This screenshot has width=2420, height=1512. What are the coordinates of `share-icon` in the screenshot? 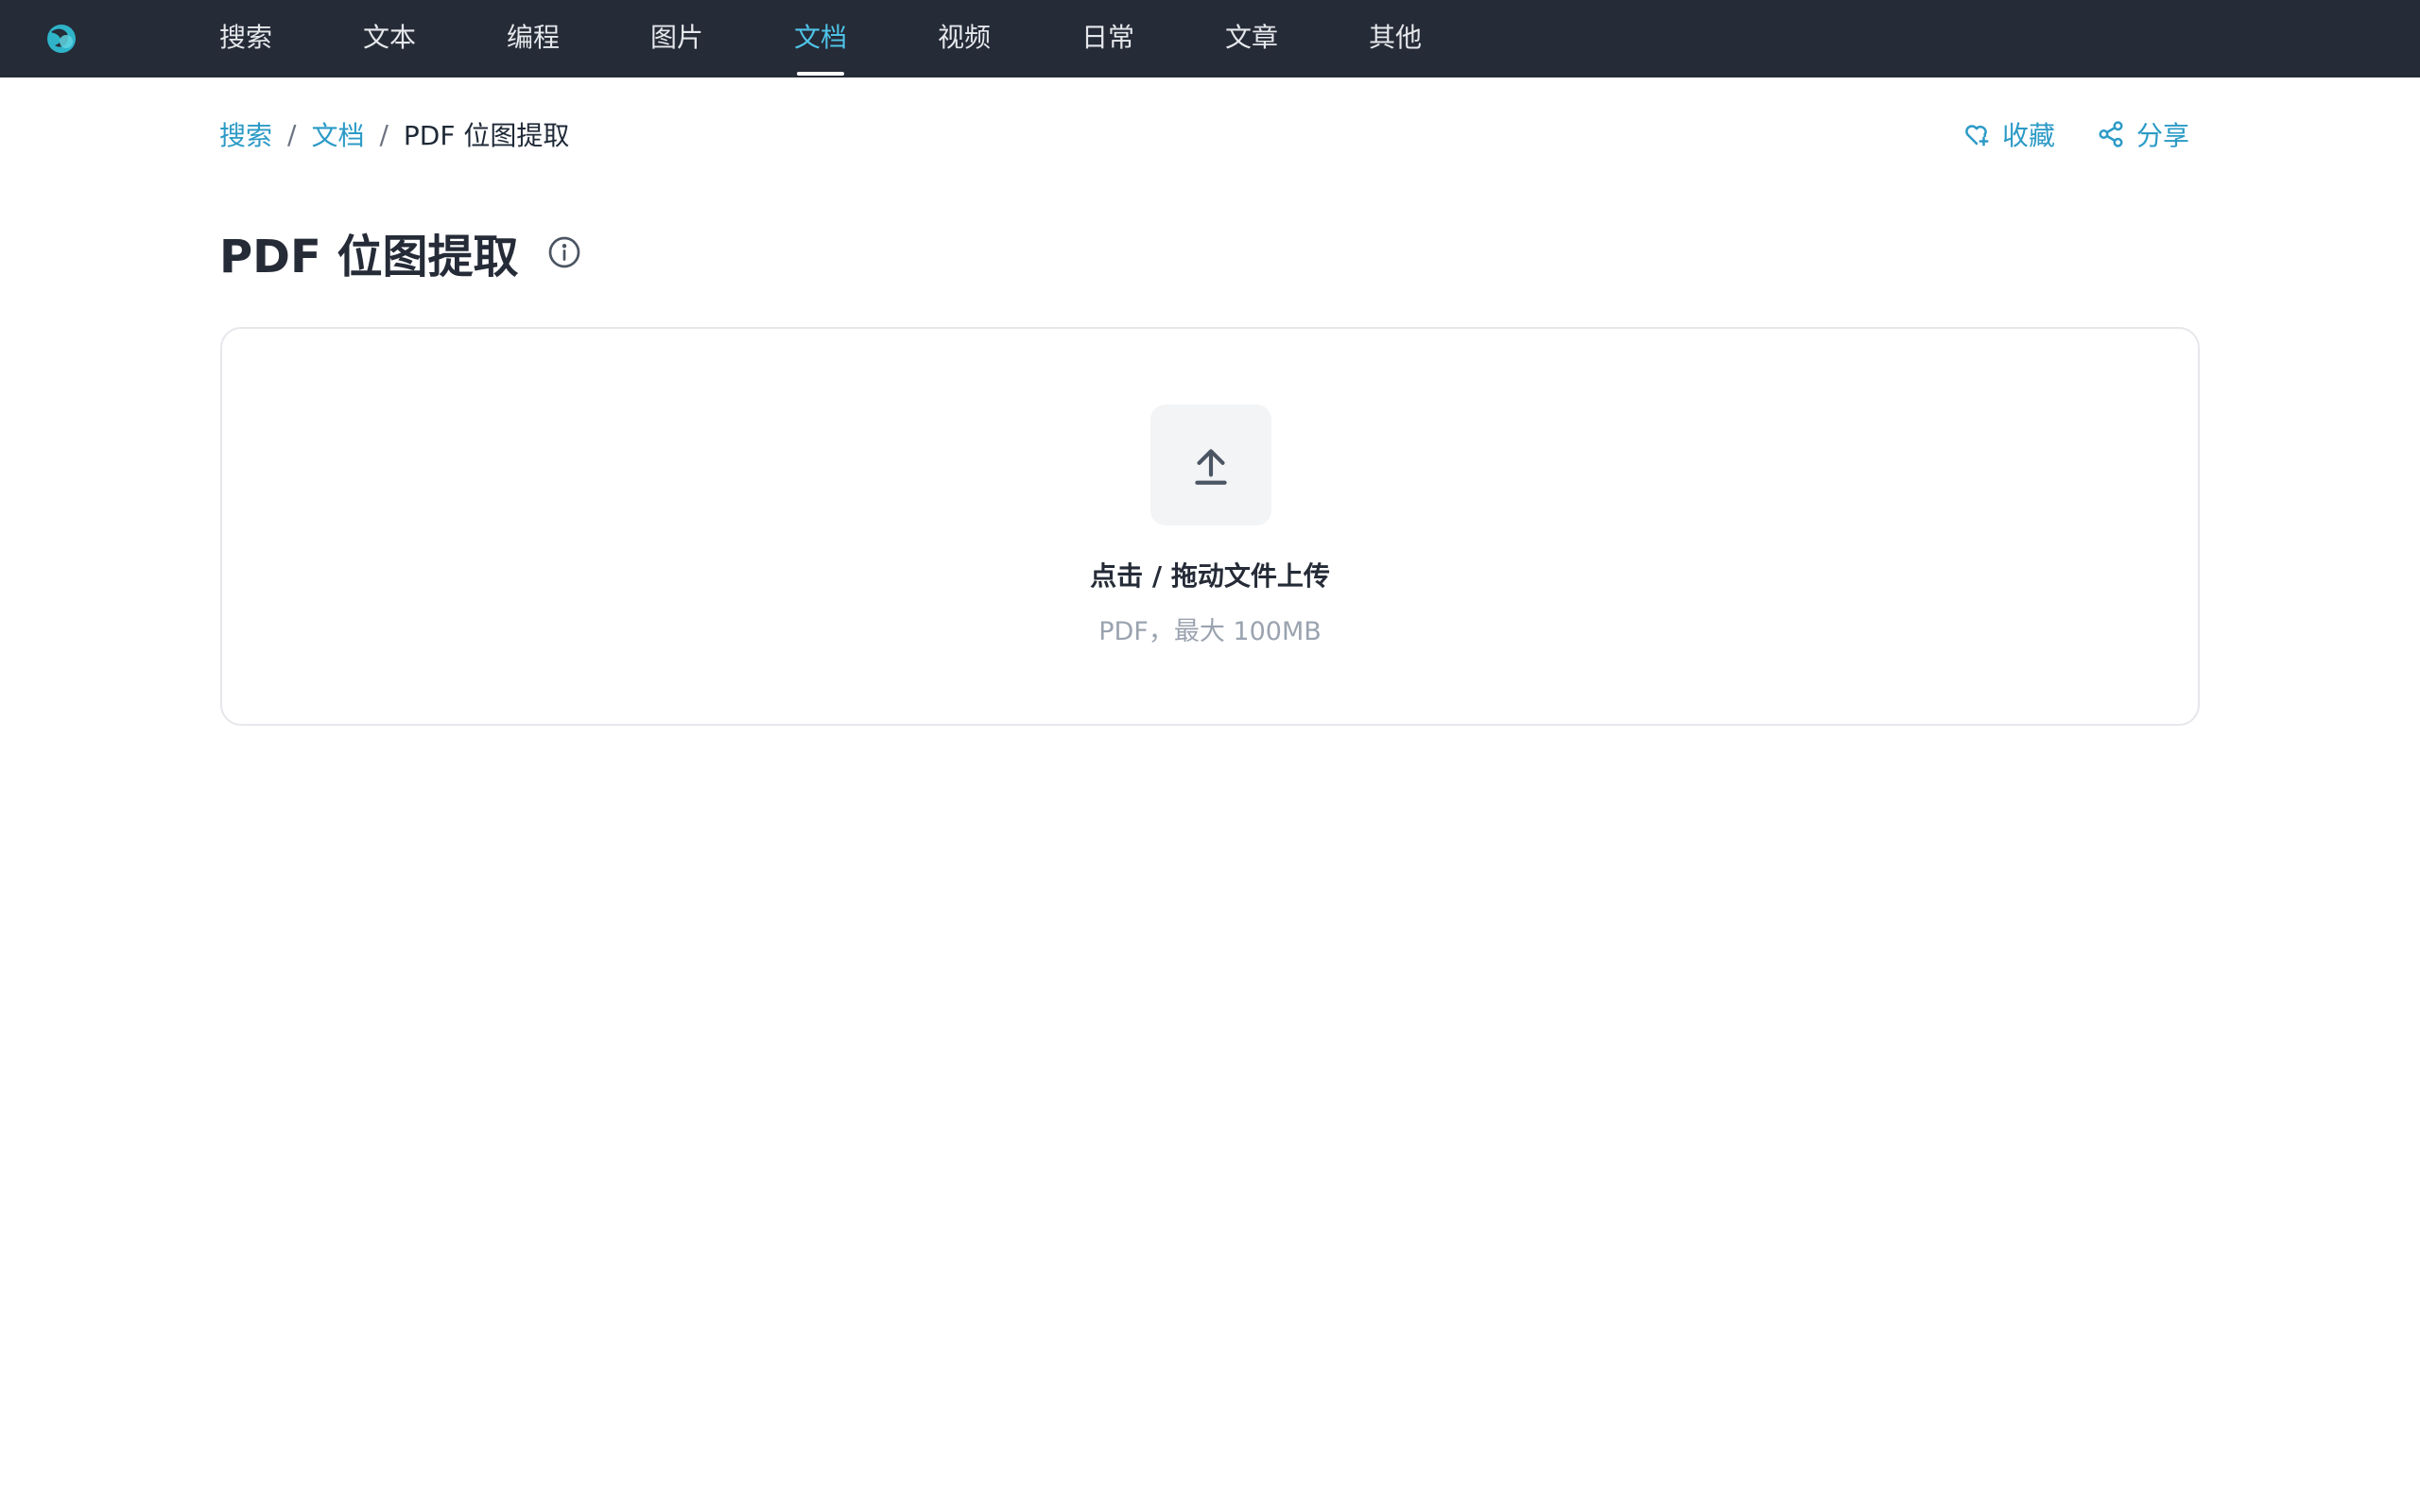 It's located at (2111, 134).